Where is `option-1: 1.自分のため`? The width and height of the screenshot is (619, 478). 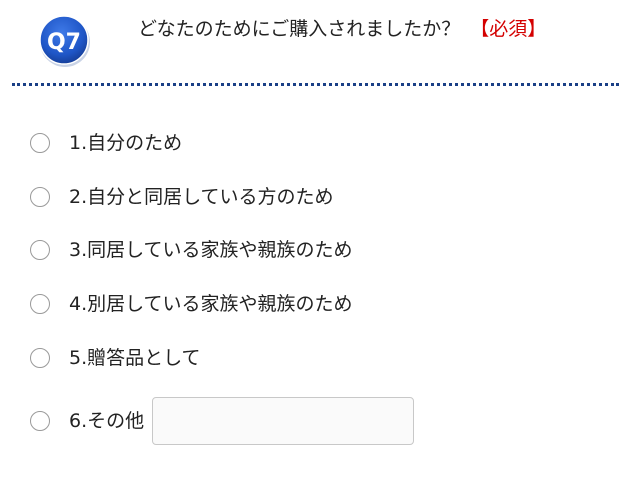 option-1: 1.自分のため is located at coordinates (106, 143).